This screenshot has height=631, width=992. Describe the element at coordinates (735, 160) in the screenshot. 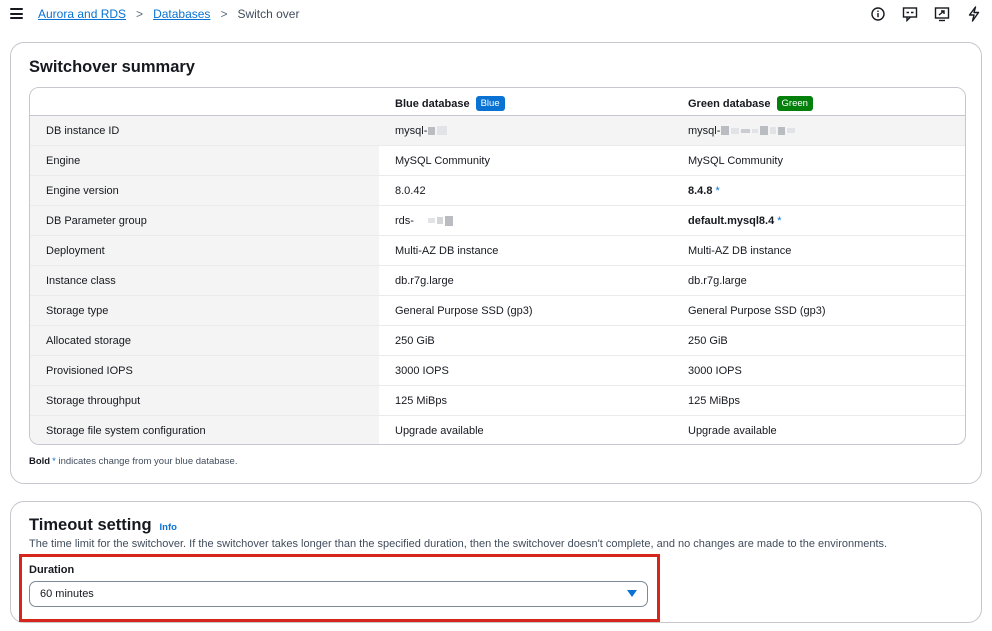

I see `green-value: MySQL Community` at that location.